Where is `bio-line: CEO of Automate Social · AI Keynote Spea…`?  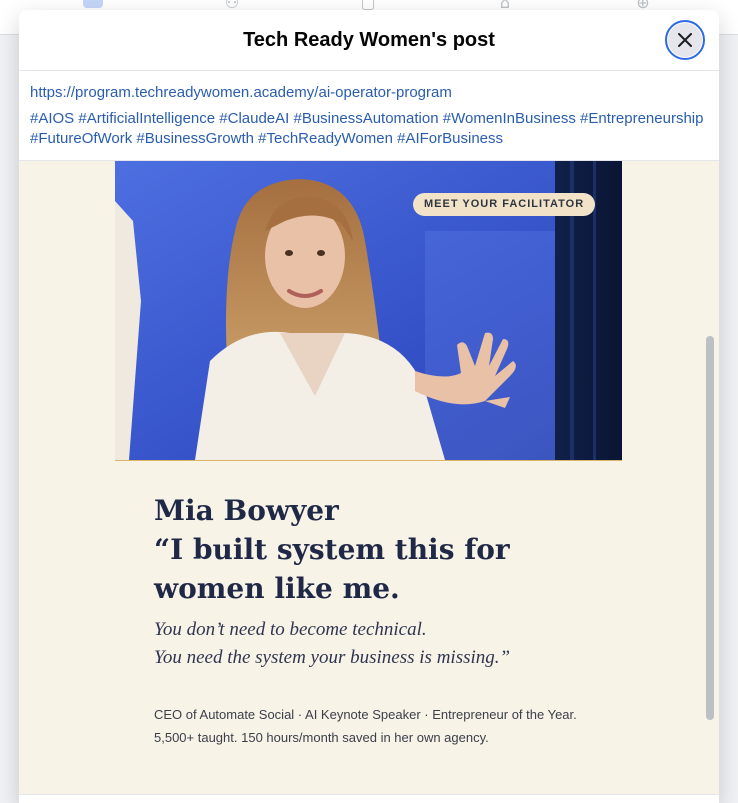
bio-line: CEO of Automate Social · AI Keynote Spea… is located at coordinates (365, 714).